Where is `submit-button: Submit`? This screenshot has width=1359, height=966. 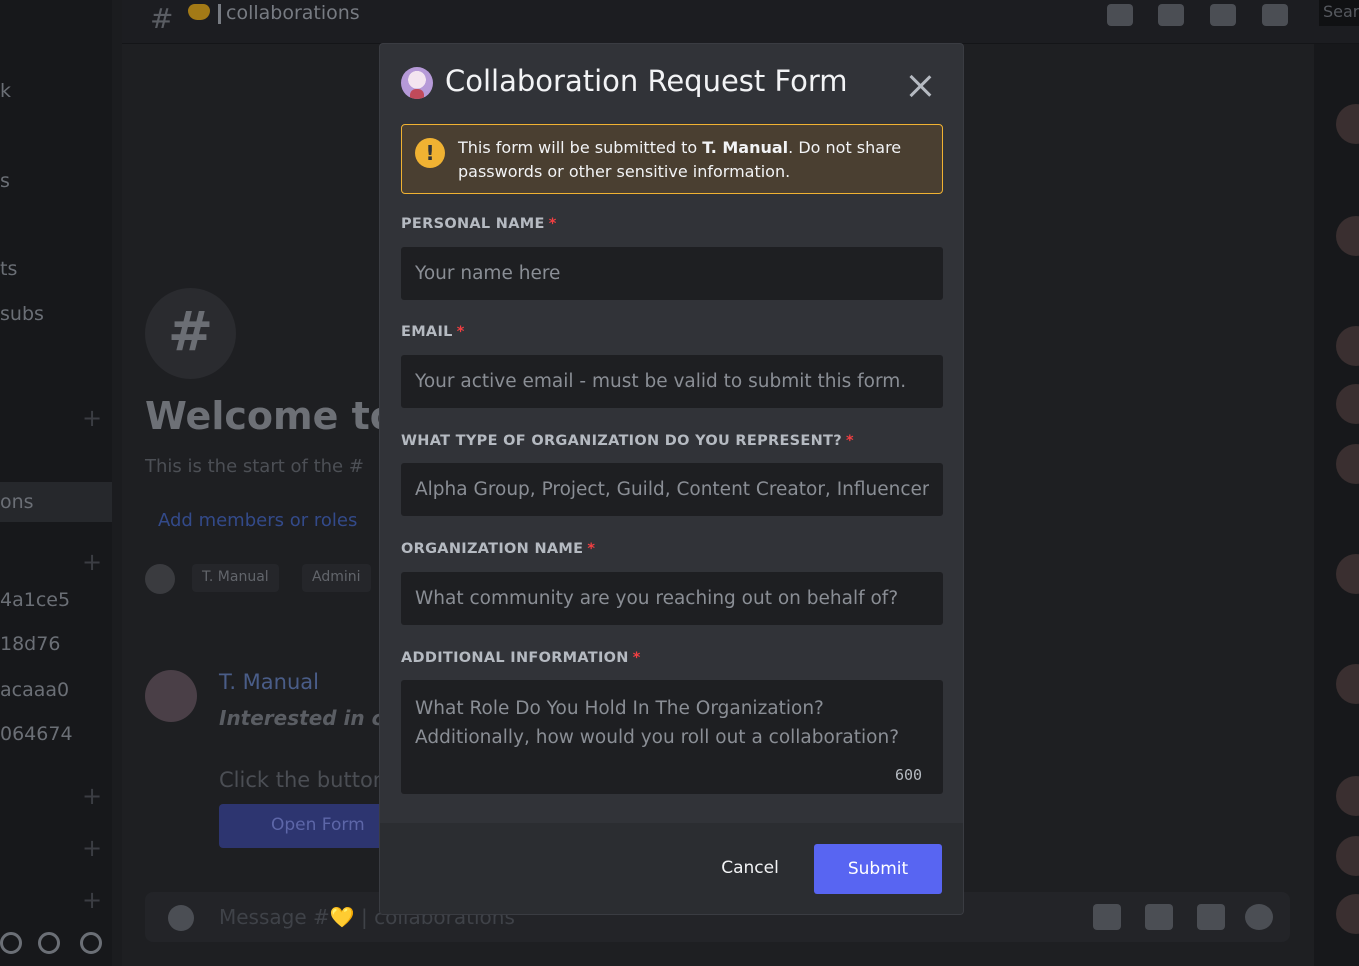
submit-button: Submit is located at coordinates (878, 869).